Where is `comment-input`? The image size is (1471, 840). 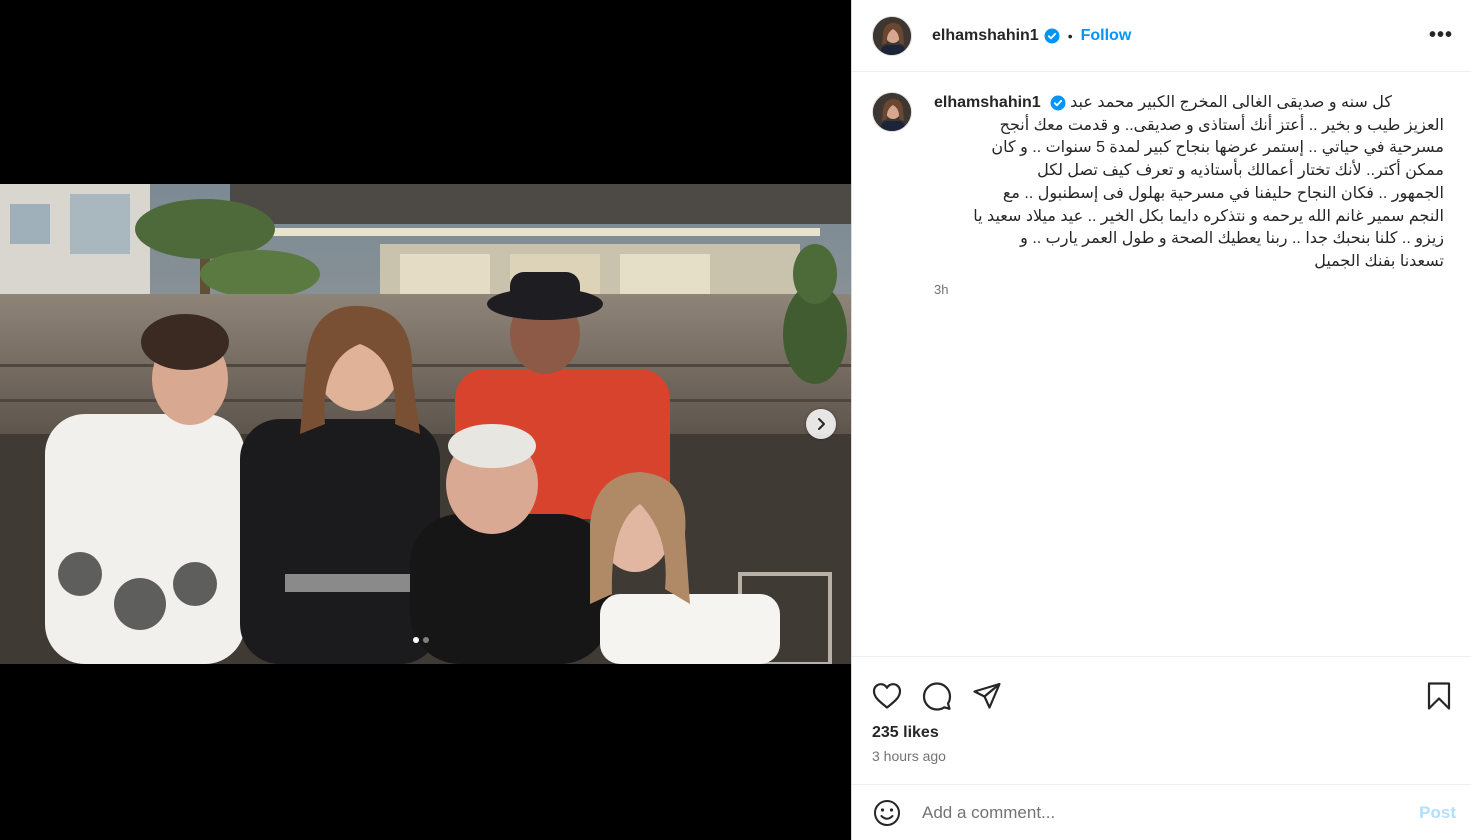 comment-input is located at coordinates (1171, 812).